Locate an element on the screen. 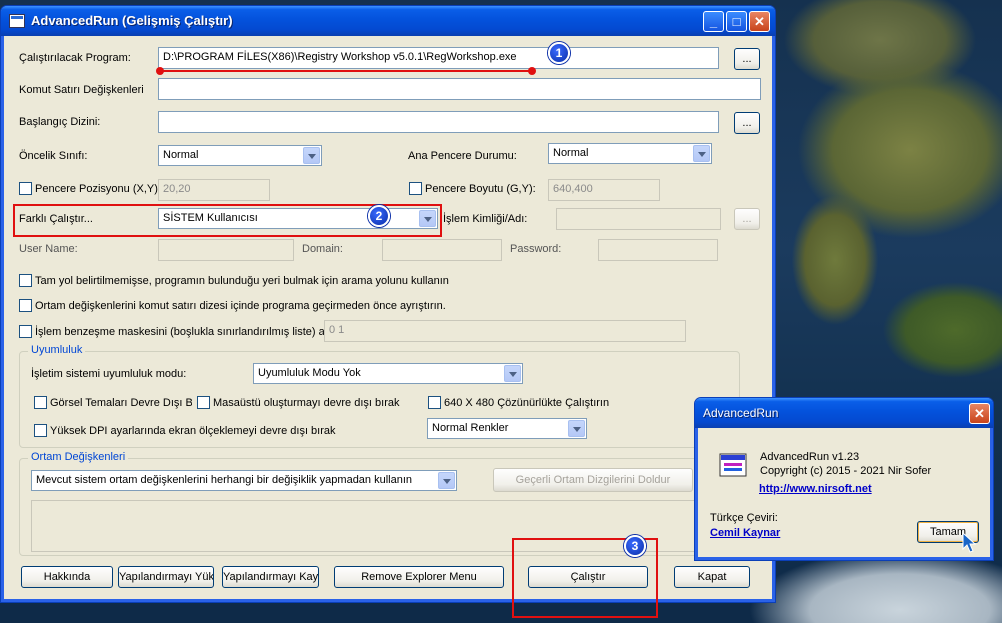  close-window-button: Kapat is located at coordinates (712, 577).